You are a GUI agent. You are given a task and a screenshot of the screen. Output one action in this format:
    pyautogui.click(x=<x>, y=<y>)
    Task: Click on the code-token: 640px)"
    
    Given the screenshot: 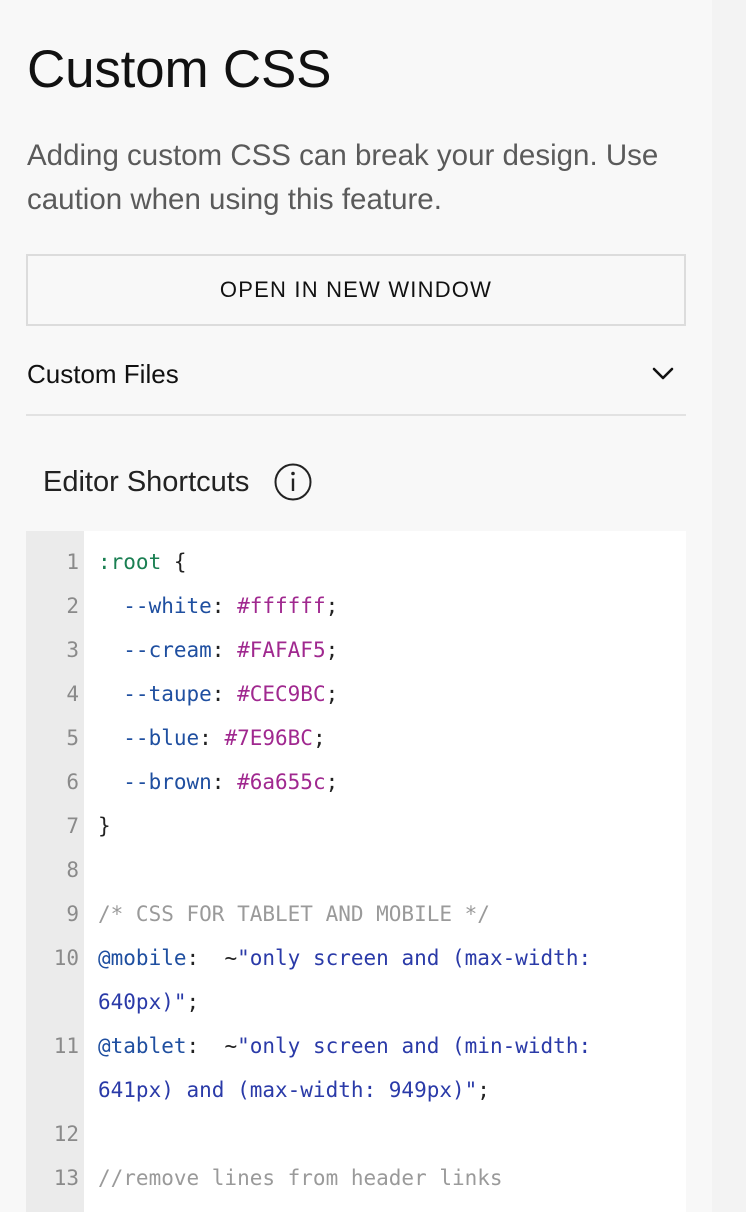 What is the action you would take?
    pyautogui.click(x=142, y=1002)
    